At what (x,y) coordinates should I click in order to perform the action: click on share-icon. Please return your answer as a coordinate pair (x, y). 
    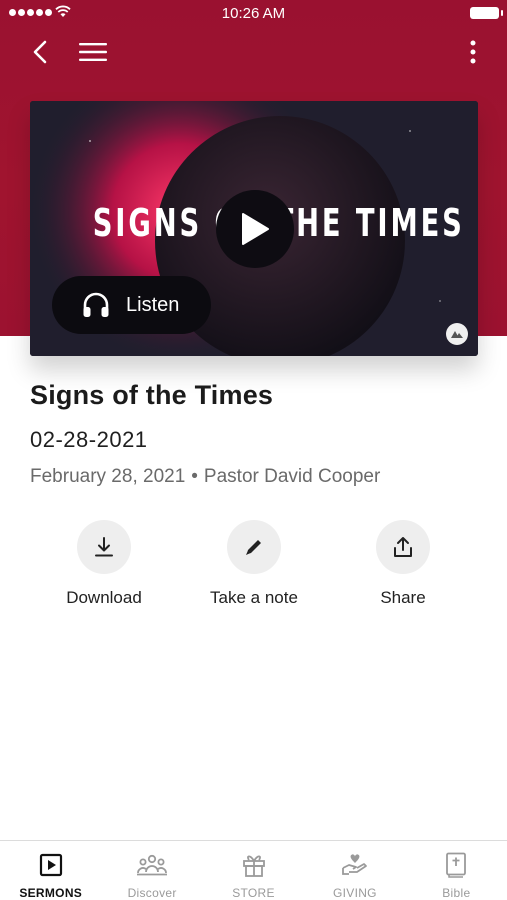
    Looking at the image, I should click on (403, 547).